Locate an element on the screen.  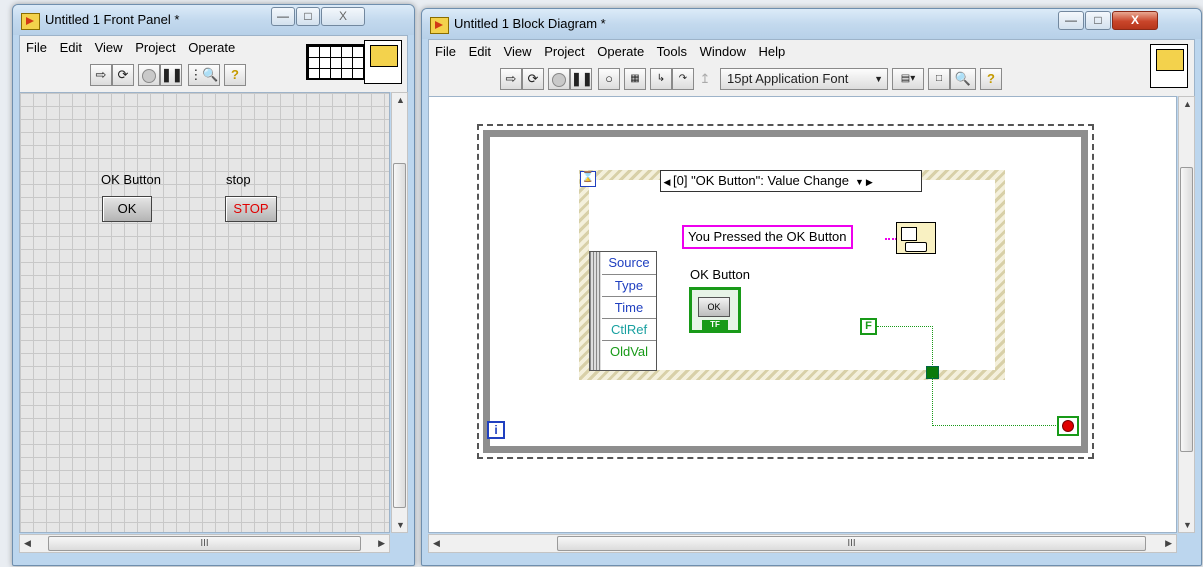
font-selector: 15pt Application Font ▼ is located at coordinates (804, 79).